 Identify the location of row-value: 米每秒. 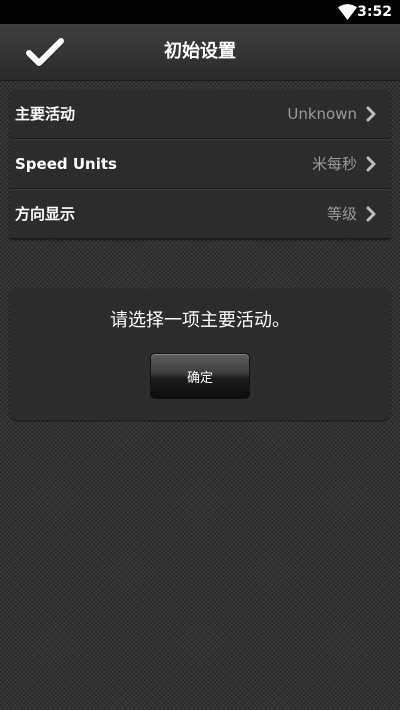
(334, 164).